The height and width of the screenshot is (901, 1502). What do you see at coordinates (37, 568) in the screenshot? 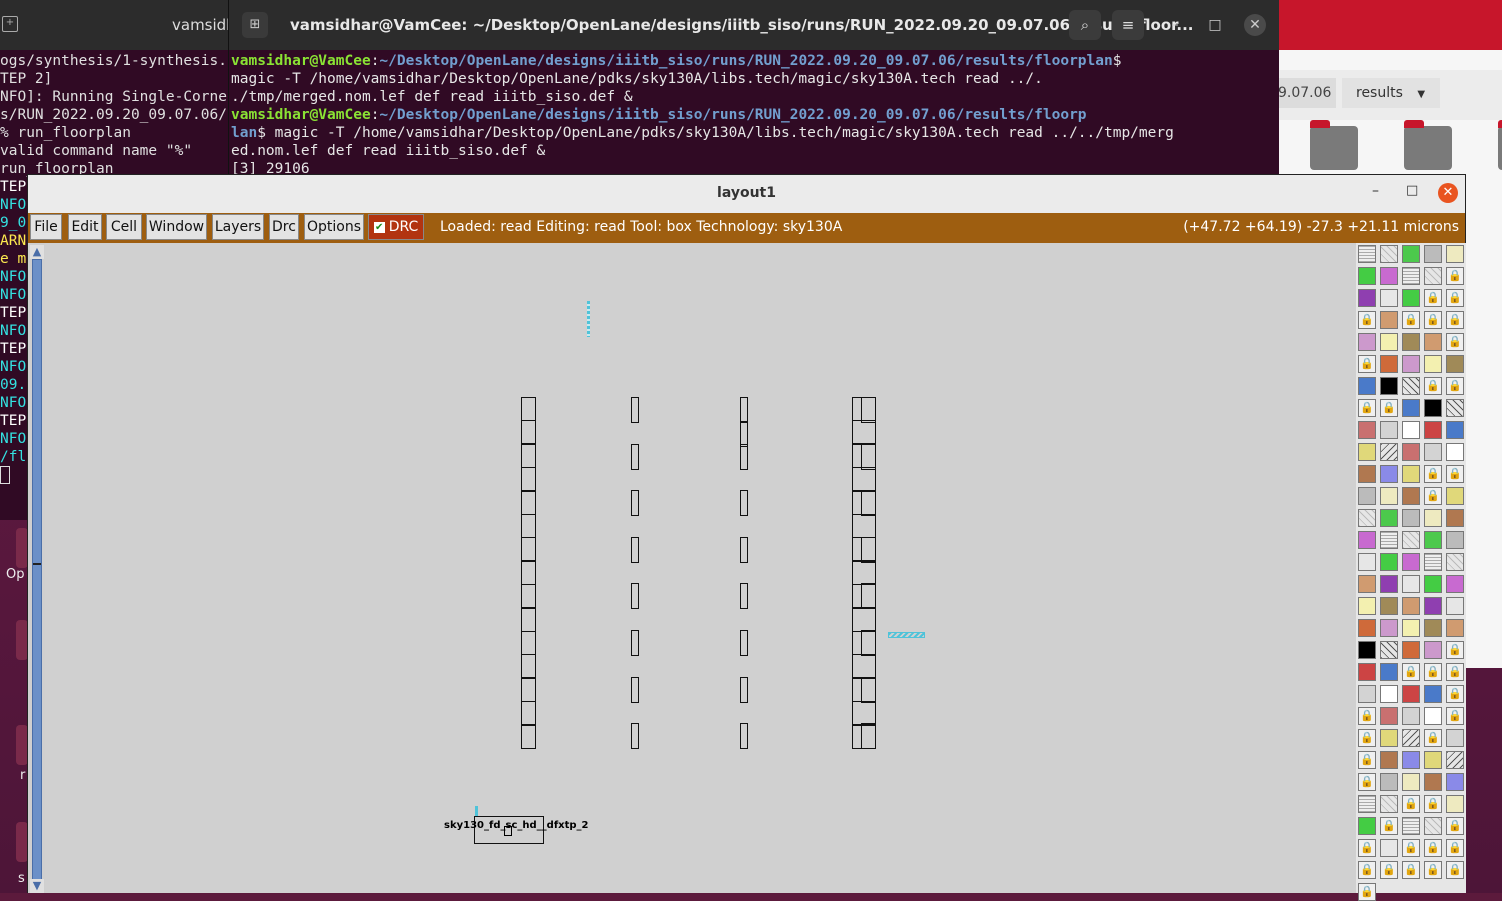
I see `vertical-scrollbar: ▲ ▼` at bounding box center [37, 568].